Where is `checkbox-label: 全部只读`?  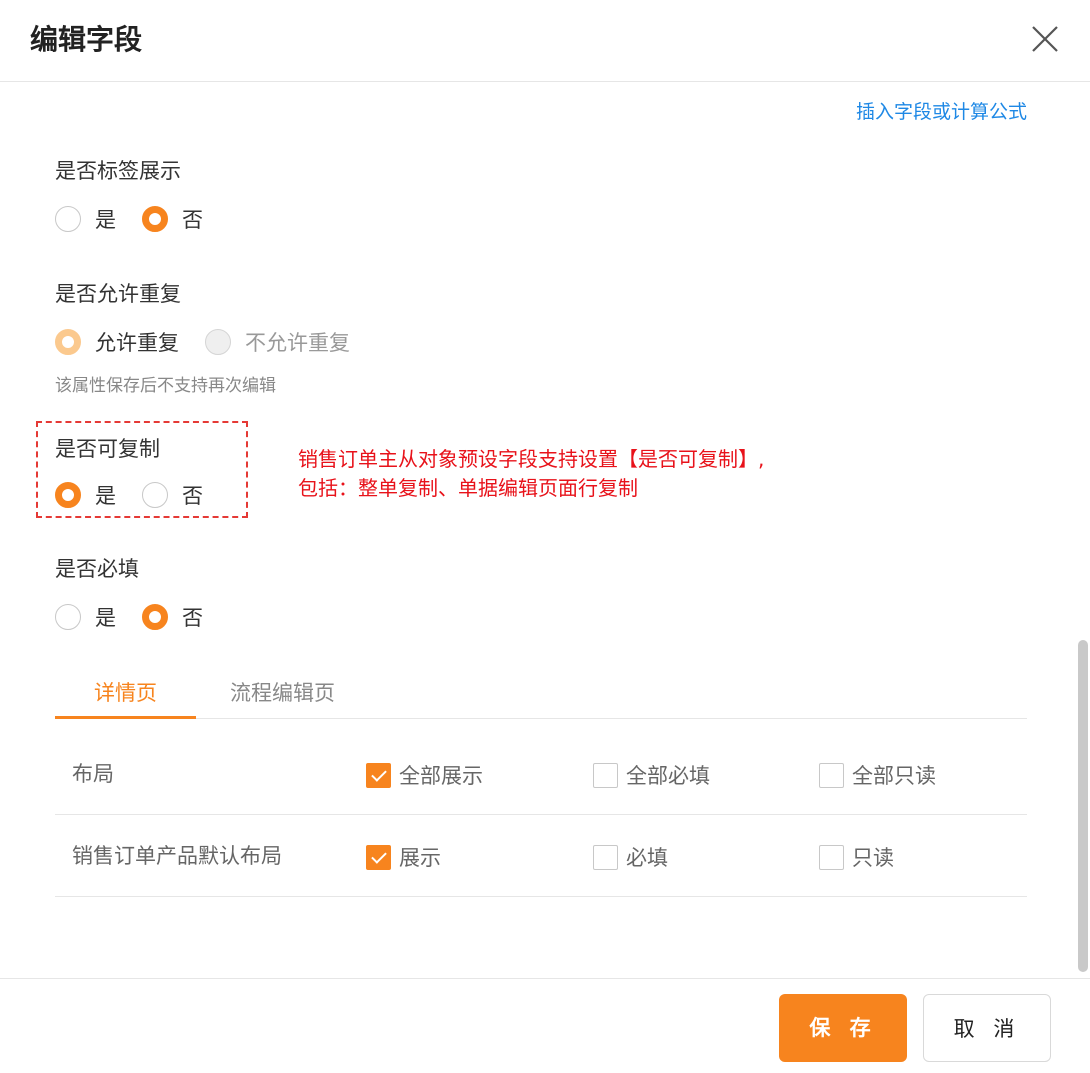 checkbox-label: 全部只读 is located at coordinates (894, 776).